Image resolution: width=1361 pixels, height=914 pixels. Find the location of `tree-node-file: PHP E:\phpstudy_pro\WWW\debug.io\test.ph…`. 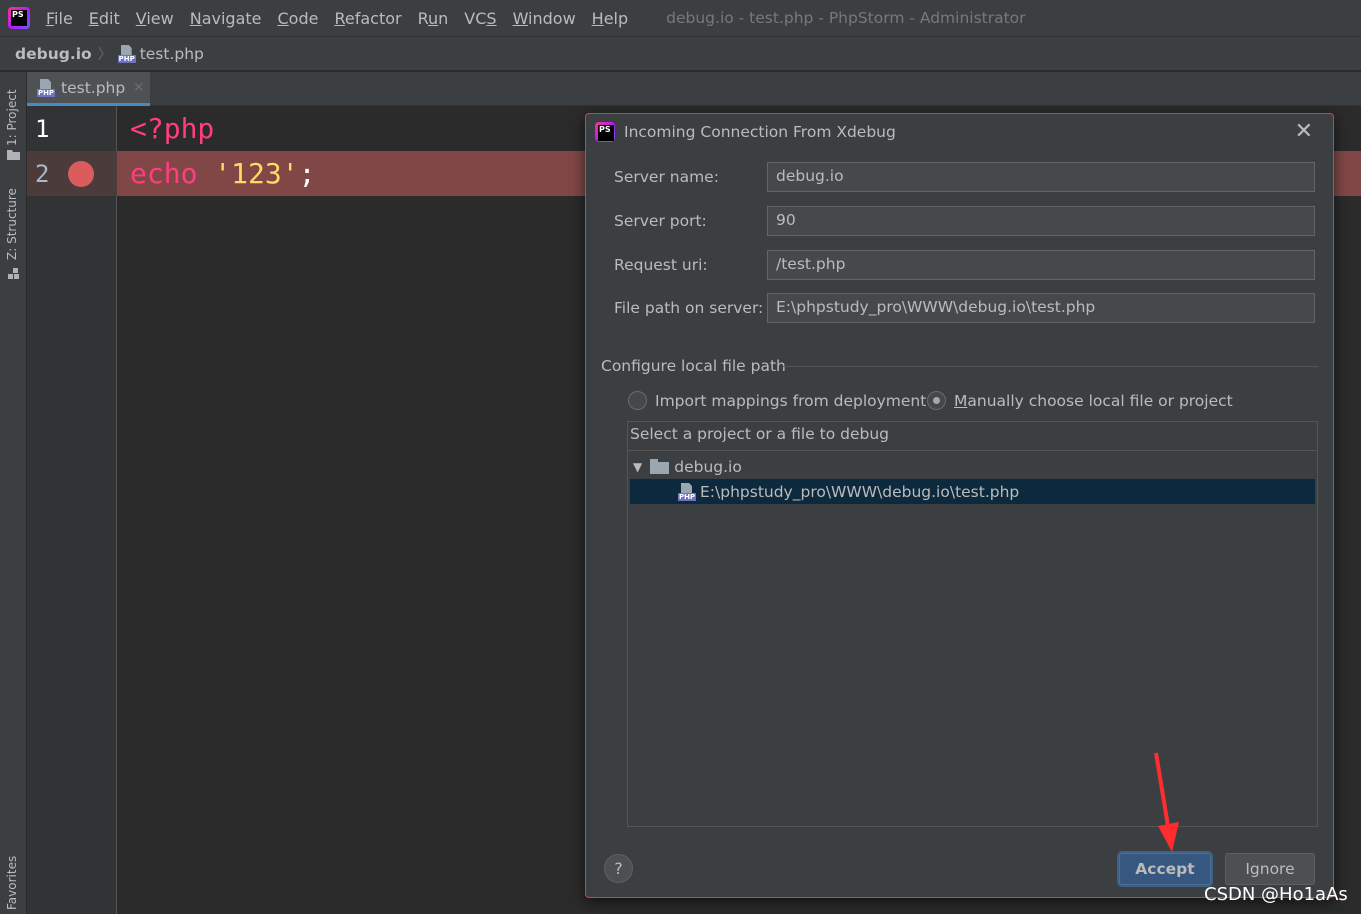

tree-node-file: PHP E:\phpstudy_pro\WWW\debug.io\test.ph… is located at coordinates (972, 491).